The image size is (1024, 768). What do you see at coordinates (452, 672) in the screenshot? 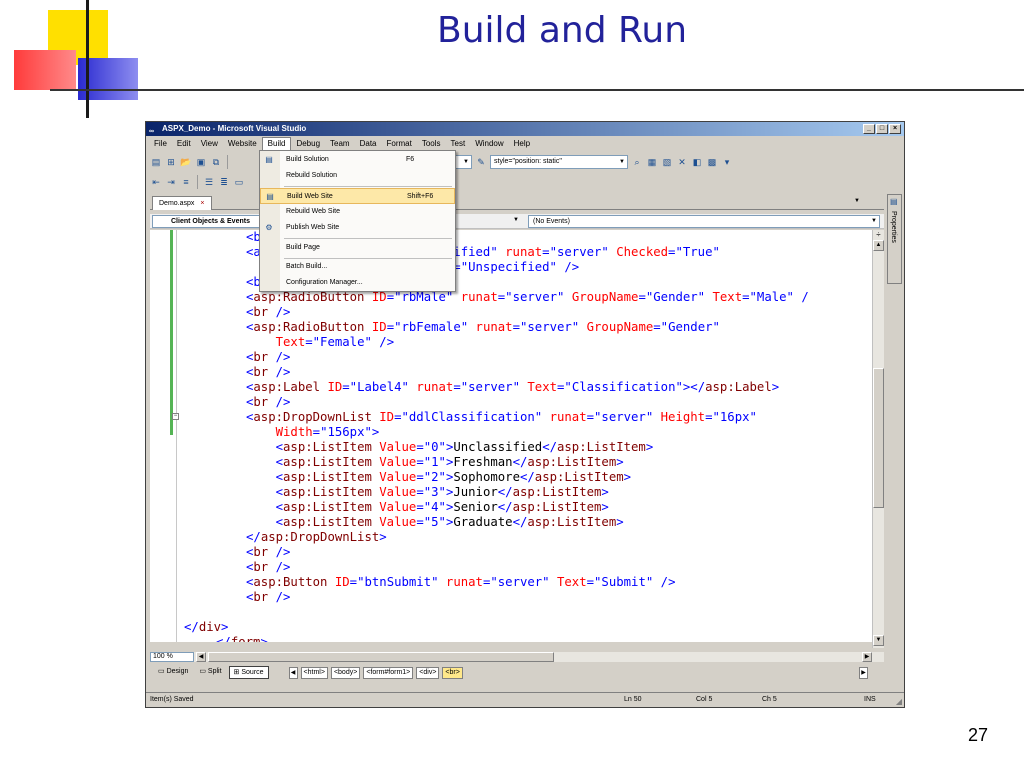
I see `breadcrumb-br: <br>` at bounding box center [452, 672].